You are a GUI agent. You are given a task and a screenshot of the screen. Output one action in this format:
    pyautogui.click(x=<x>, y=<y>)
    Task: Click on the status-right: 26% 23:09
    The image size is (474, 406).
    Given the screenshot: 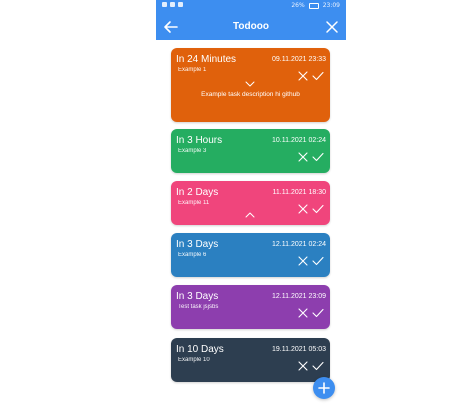 What is the action you would take?
    pyautogui.click(x=315, y=5)
    